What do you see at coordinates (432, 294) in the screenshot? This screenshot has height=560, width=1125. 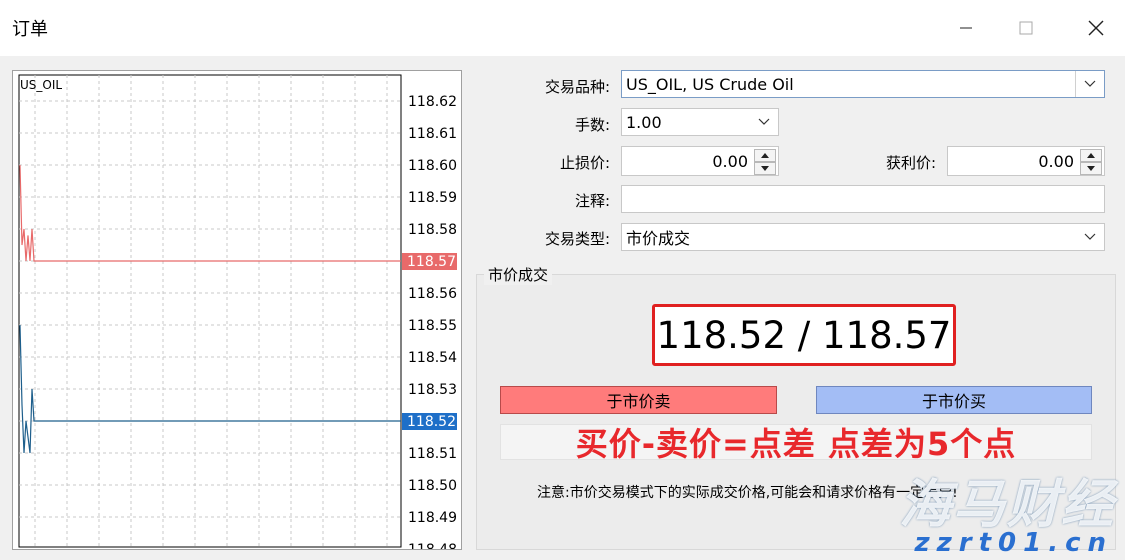 I see `y-tick-label: 118.56` at bounding box center [432, 294].